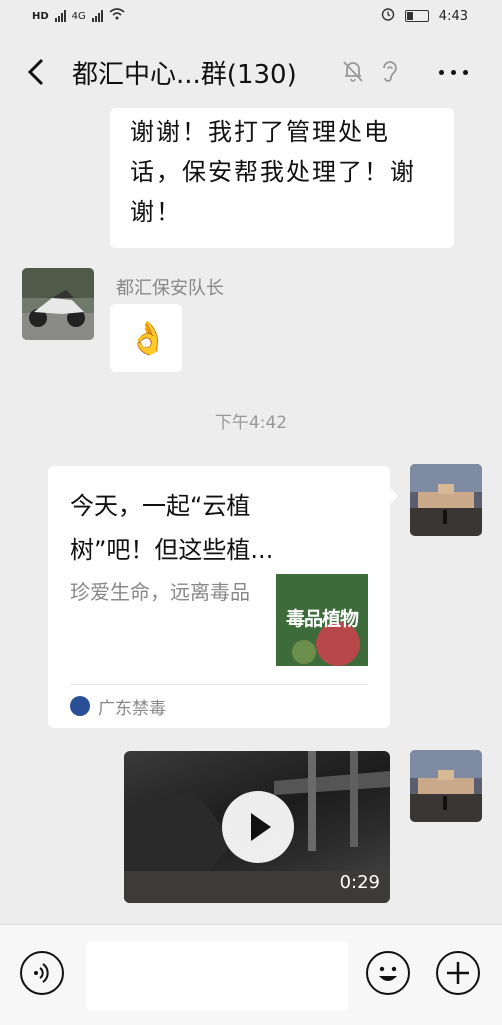  Describe the element at coordinates (388, 16) in the screenshot. I see `alarm-icon` at that location.